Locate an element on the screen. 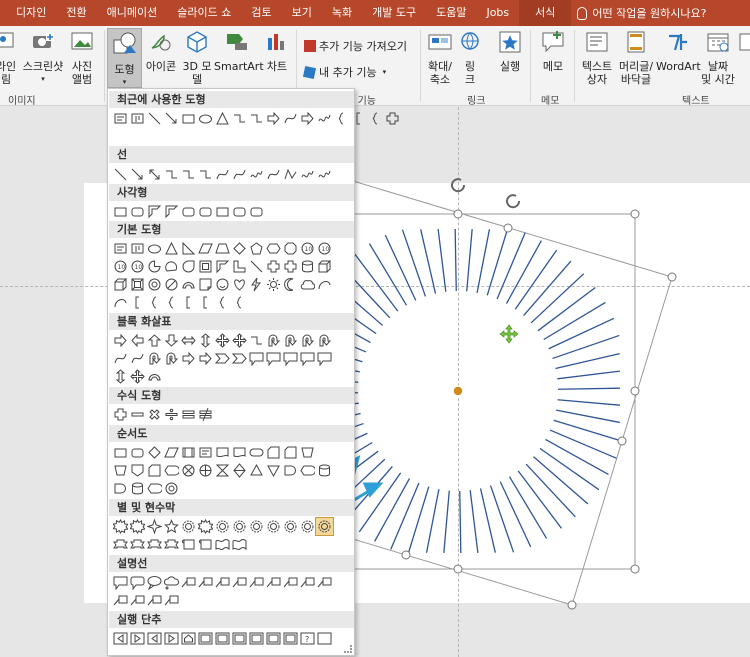 The height and width of the screenshot is (657, 750). minus-shape-icon is located at coordinates (137, 414).